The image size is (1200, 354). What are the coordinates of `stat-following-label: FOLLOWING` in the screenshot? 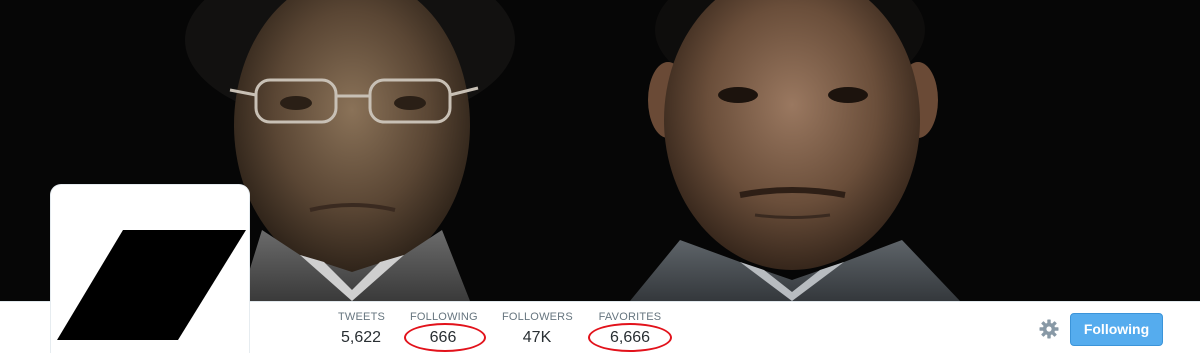 It's located at (444, 317).